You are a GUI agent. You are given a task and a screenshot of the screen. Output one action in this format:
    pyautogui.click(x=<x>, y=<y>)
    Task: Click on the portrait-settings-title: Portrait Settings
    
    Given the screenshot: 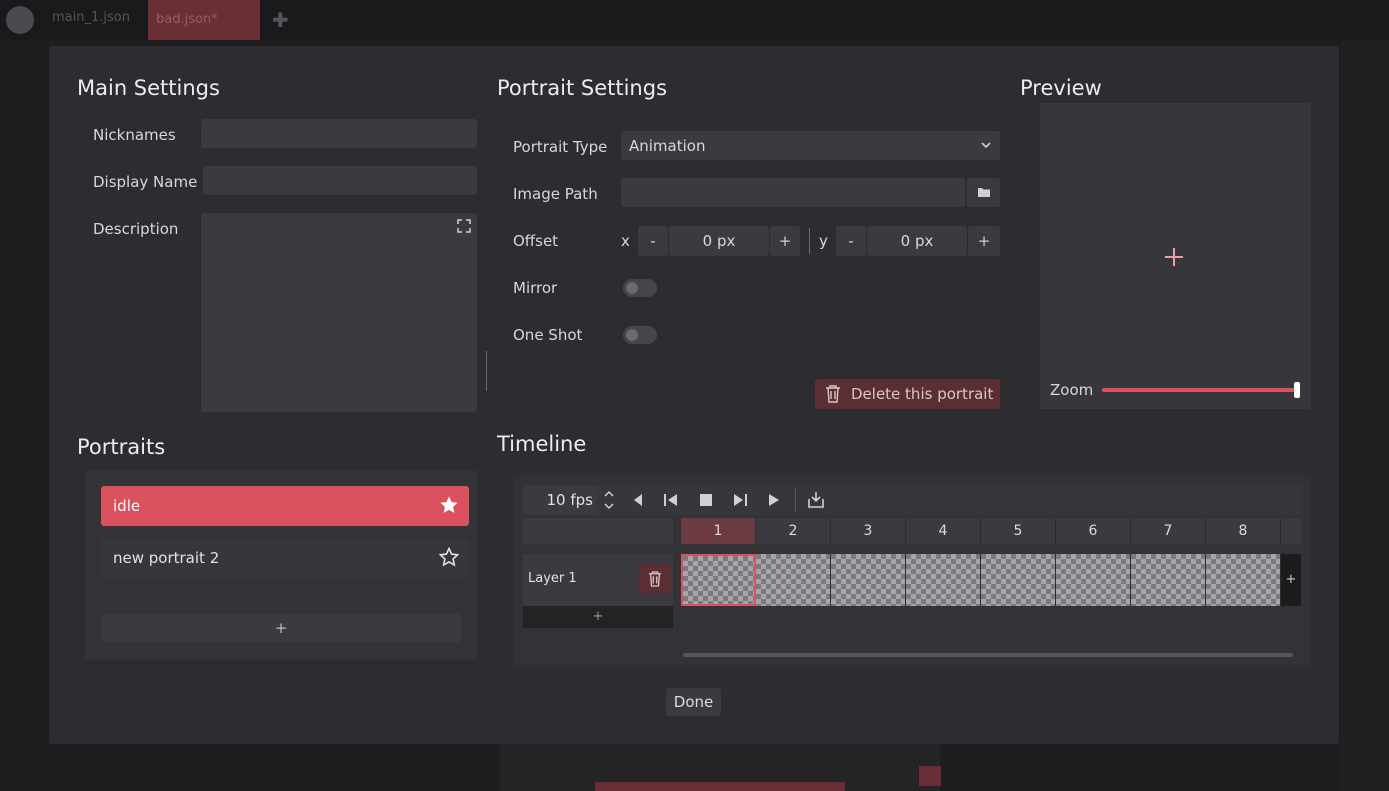 What is the action you would take?
    pyautogui.click(x=582, y=88)
    